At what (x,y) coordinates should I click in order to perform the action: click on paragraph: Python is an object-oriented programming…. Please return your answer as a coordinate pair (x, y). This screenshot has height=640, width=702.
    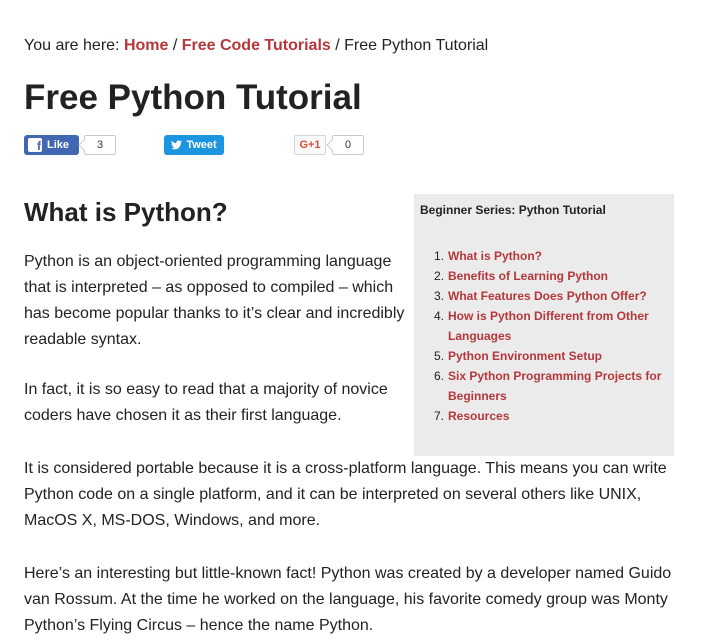
    Looking at the image, I should click on (214, 300).